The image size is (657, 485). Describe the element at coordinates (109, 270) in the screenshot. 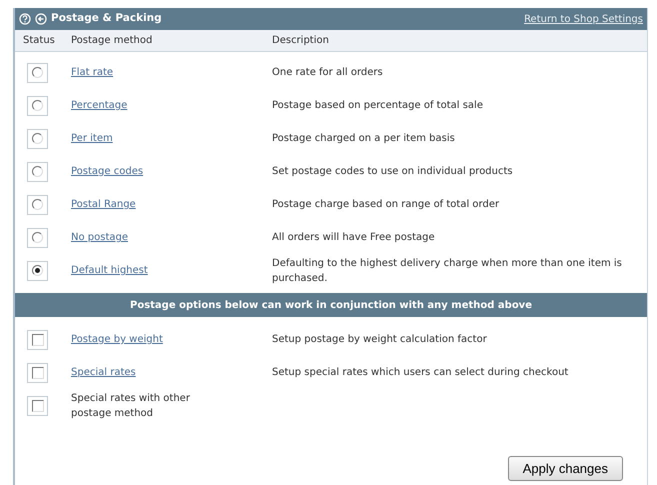

I see `method-link: Default highest` at that location.